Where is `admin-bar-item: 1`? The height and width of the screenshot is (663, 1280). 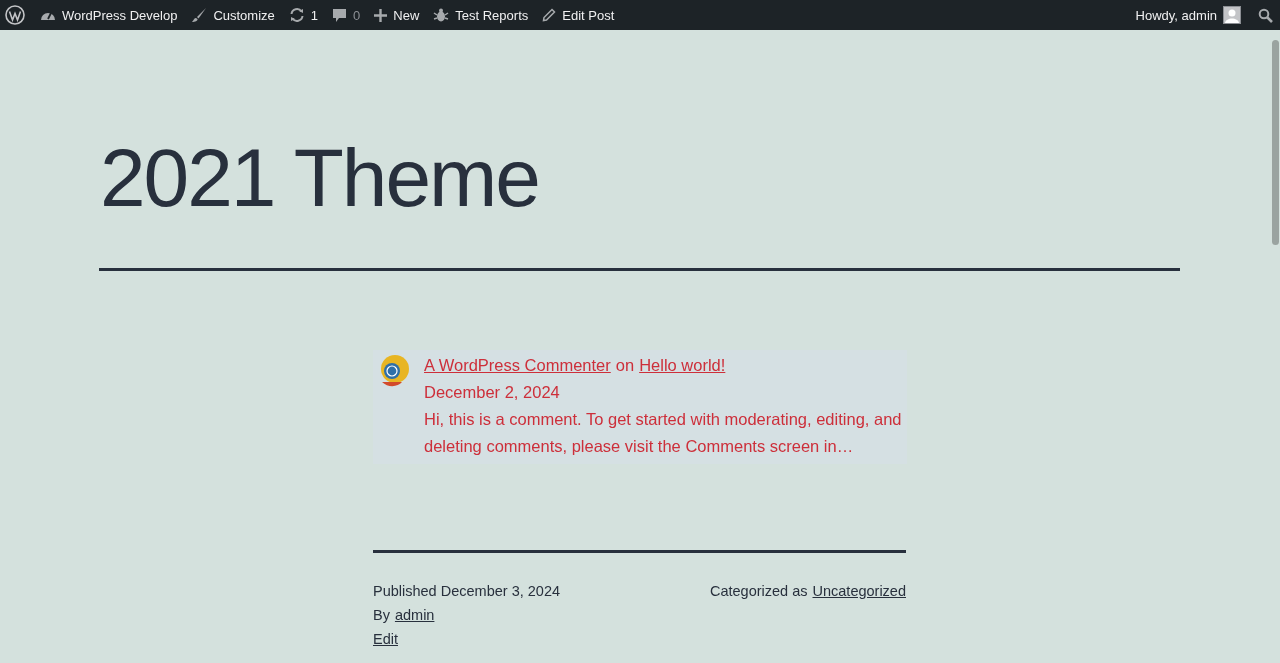
admin-bar-item: 1 is located at coordinates (303, 15).